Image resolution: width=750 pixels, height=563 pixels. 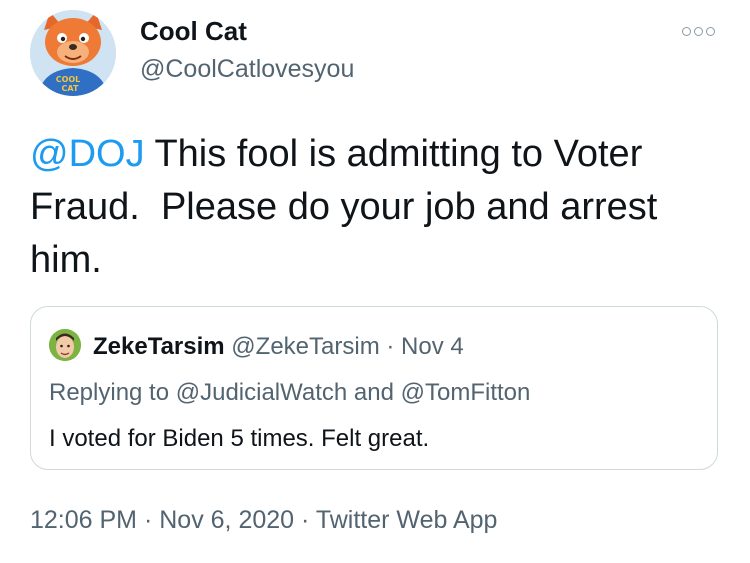 I want to click on cat-mascot-image: COOL CAT, so click(x=73, y=53).